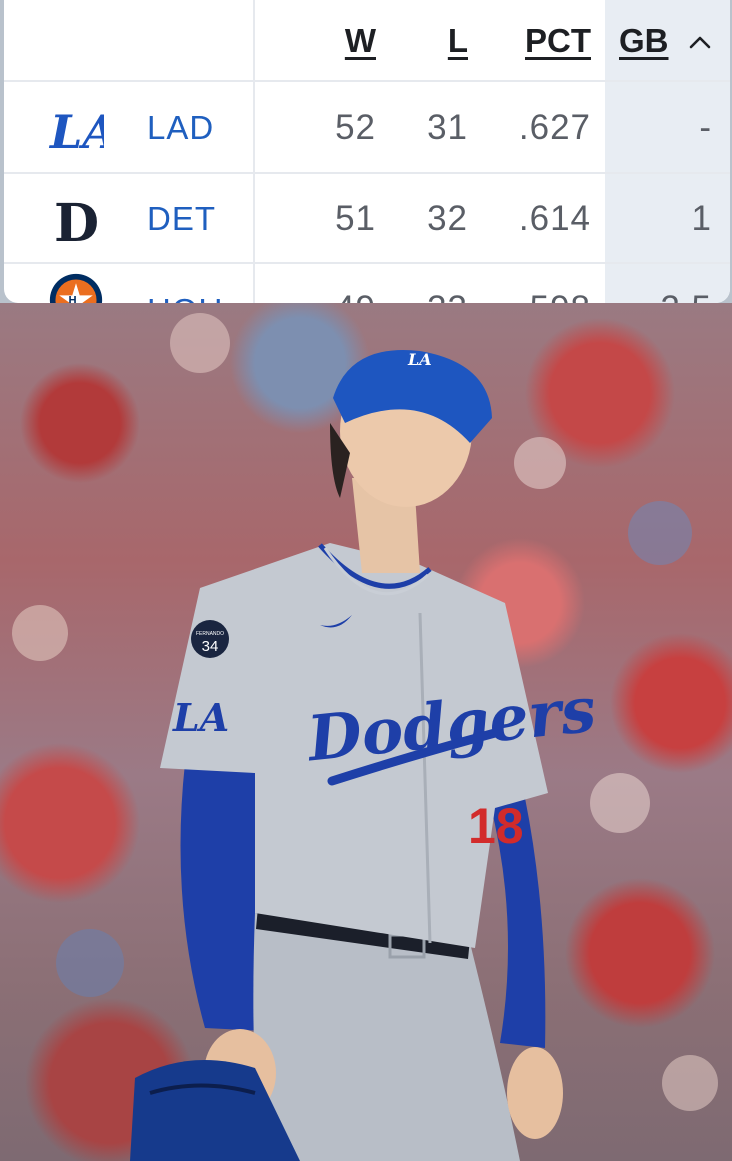  What do you see at coordinates (701, 218) in the screenshot?
I see `gb-value: 1` at bounding box center [701, 218].